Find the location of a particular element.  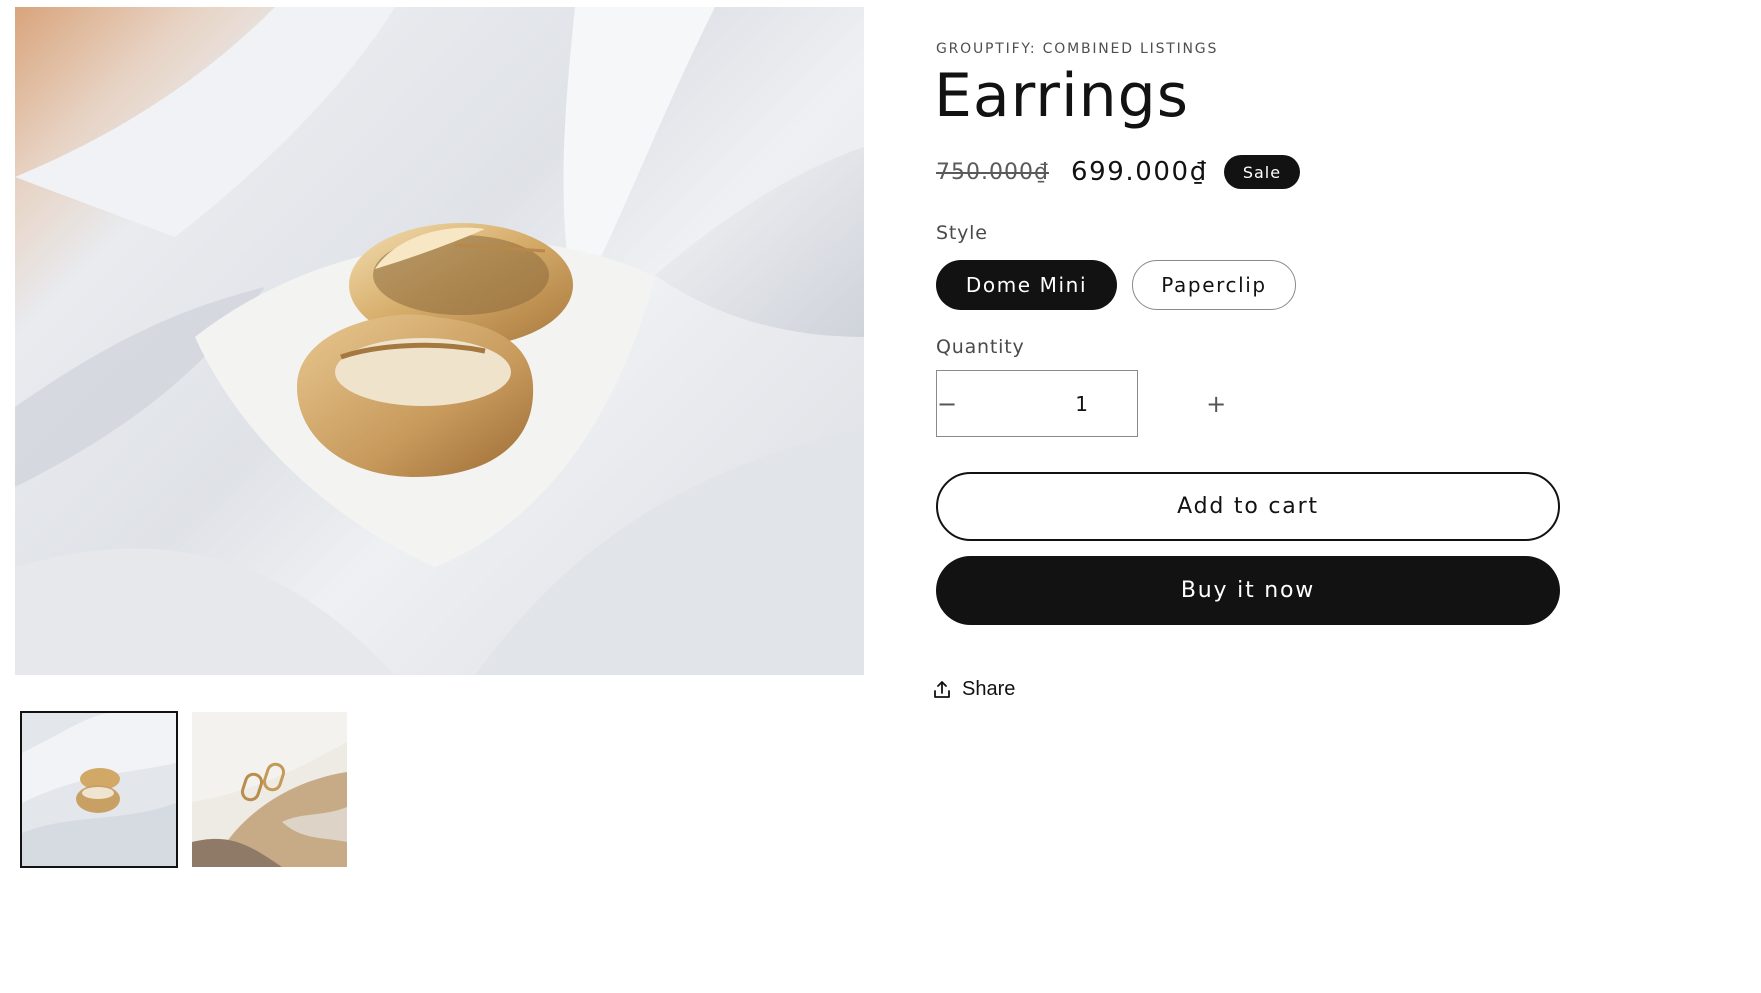

share-button: Share is located at coordinates (973, 689).